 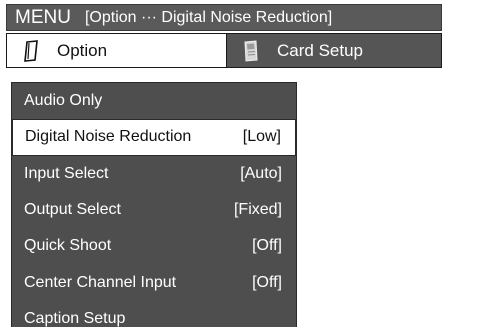 What do you see at coordinates (31, 51) in the screenshot?
I see `option-icon` at bounding box center [31, 51].